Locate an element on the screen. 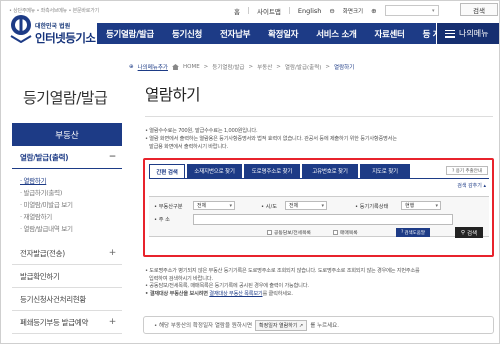 The image size is (500, 344). status-select: 현행 ▾ is located at coordinates (421, 205).